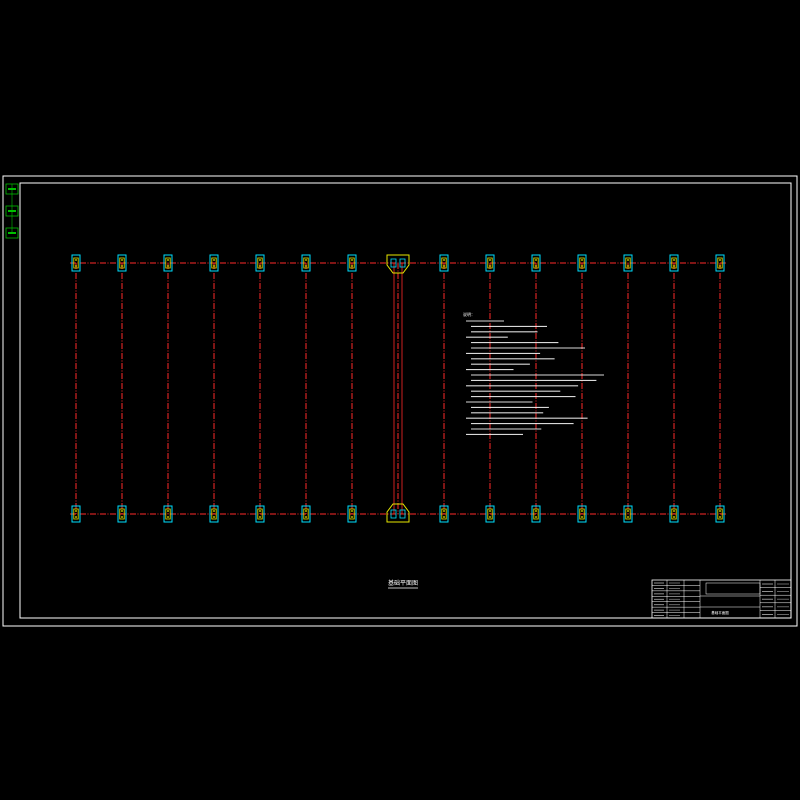  Describe the element at coordinates (721, 599) in the screenshot. I see `title-block: 基础平面图` at that location.